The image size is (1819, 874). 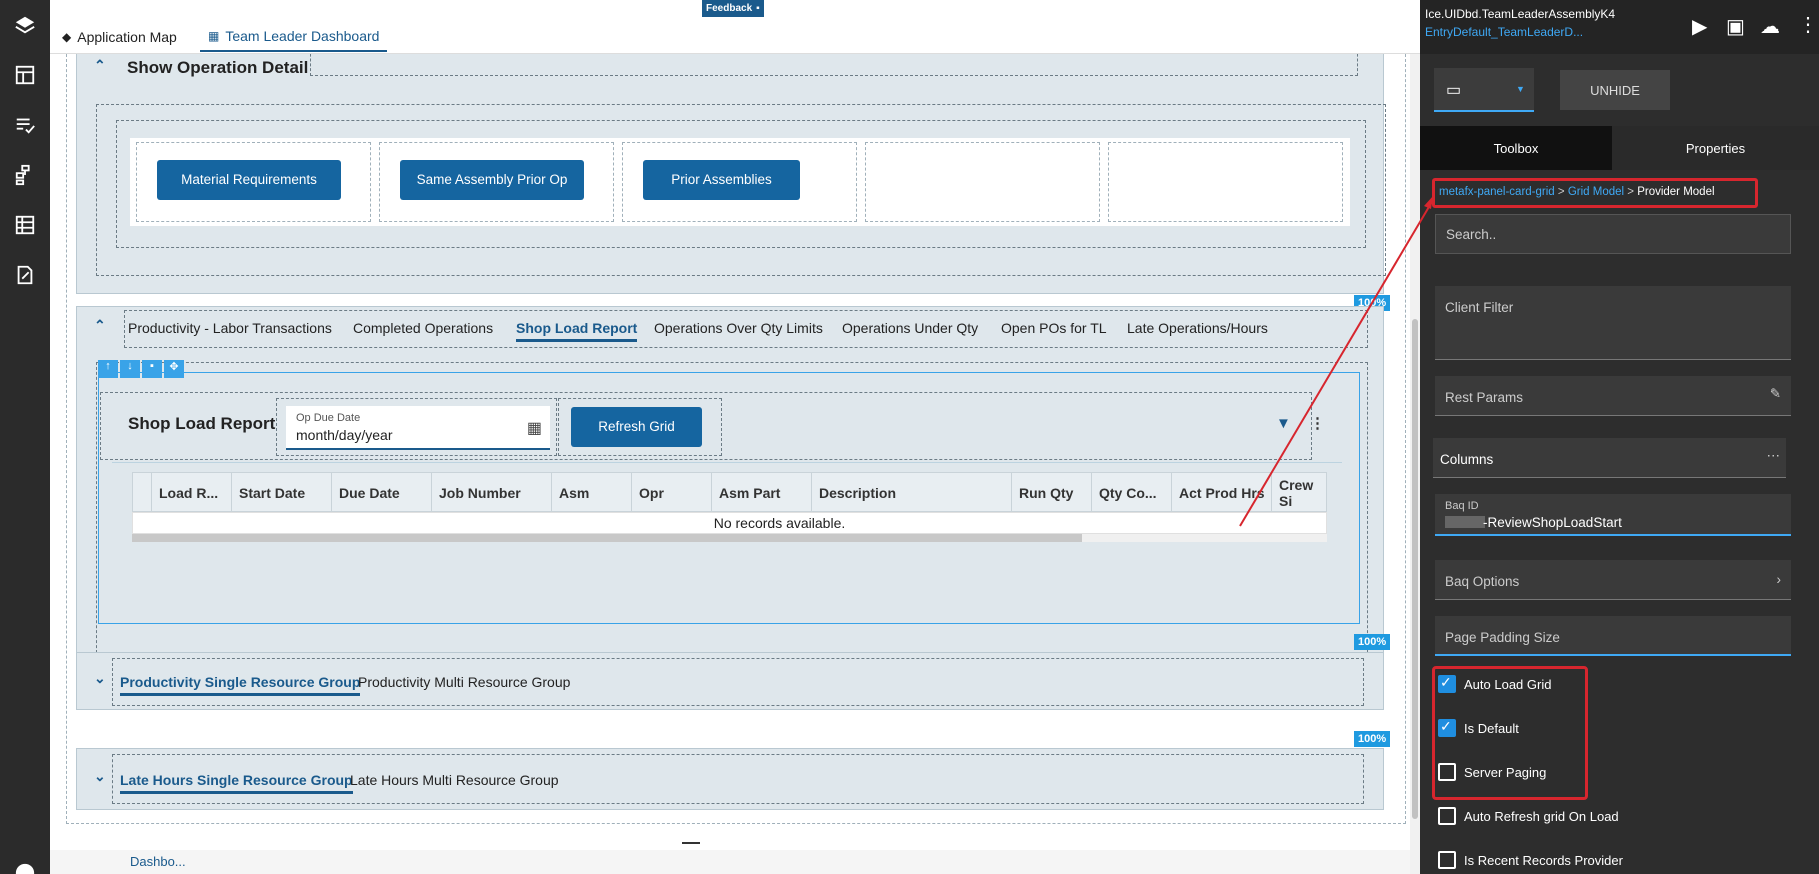 I want to click on tab-properties: Properties, so click(x=1715, y=148).